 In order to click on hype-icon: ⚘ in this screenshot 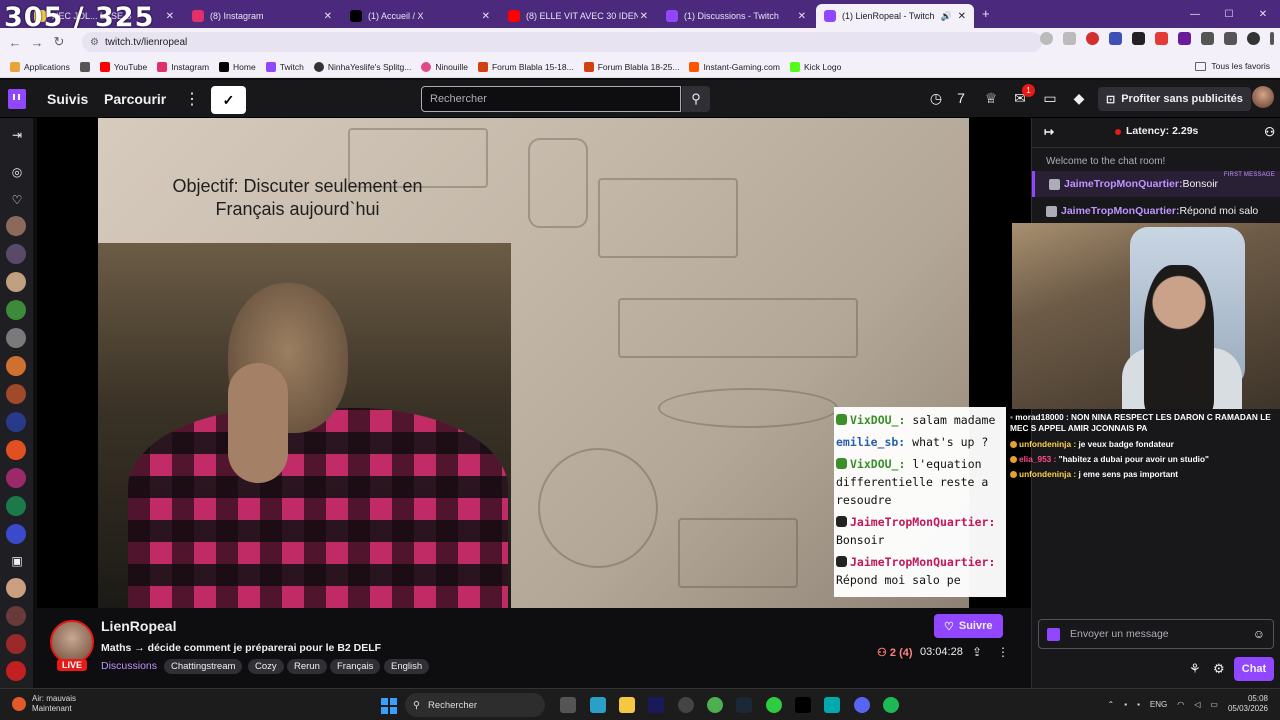, I will do `click(1195, 669)`.